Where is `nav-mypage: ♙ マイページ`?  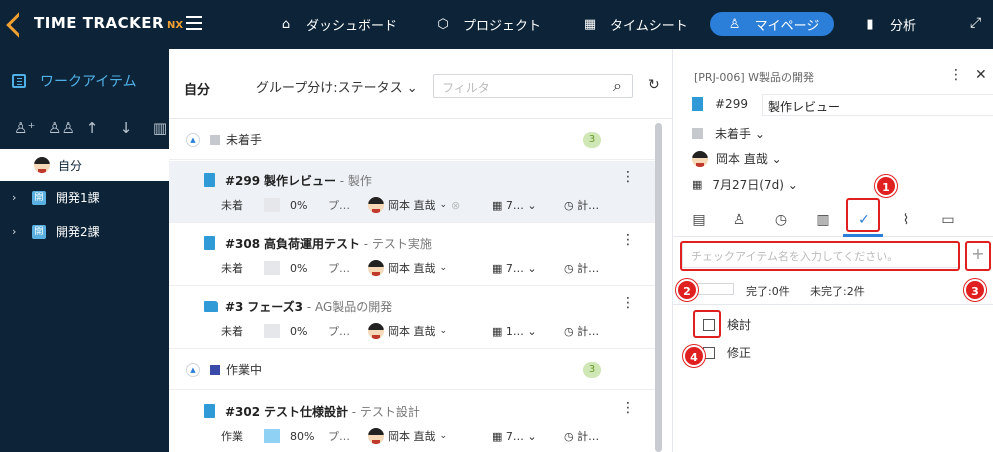
nav-mypage: ♙ マイページ is located at coordinates (772, 24).